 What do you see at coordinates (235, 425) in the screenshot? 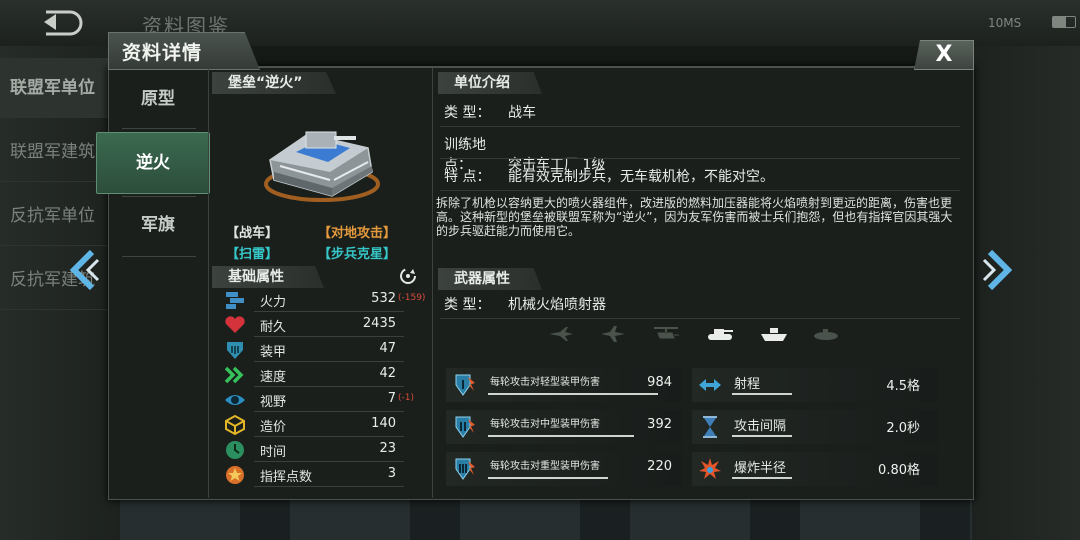
I see `cube-cost-icon` at bounding box center [235, 425].